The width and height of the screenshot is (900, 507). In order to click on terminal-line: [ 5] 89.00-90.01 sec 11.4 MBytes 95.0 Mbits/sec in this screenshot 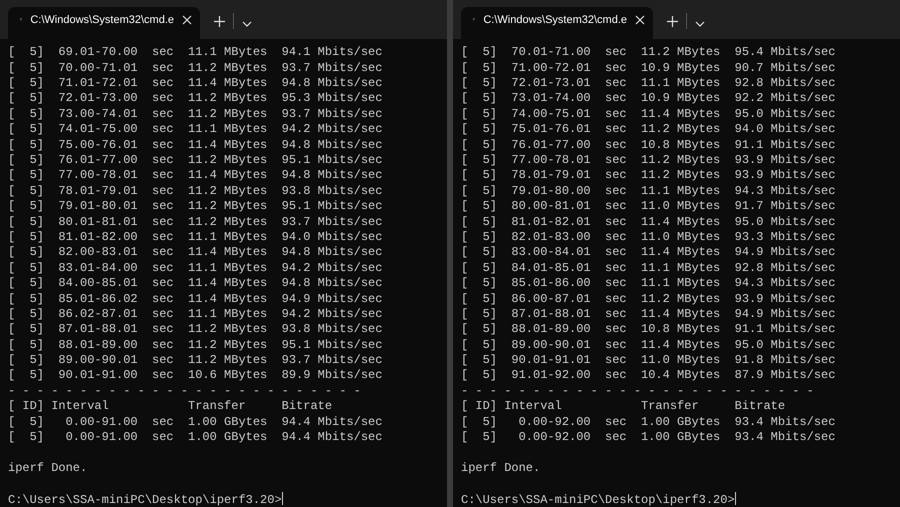, I will do `click(648, 346)`.